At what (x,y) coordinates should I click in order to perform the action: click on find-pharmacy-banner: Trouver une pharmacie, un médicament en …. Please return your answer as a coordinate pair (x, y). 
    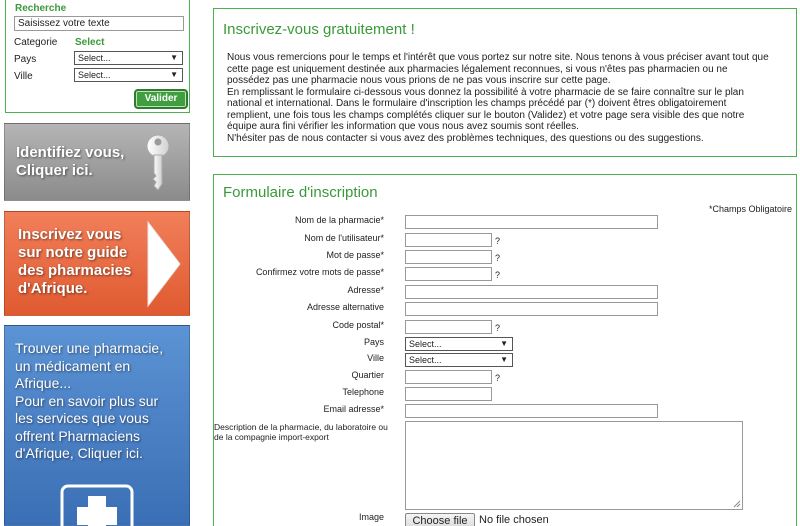
    Looking at the image, I should click on (97, 425).